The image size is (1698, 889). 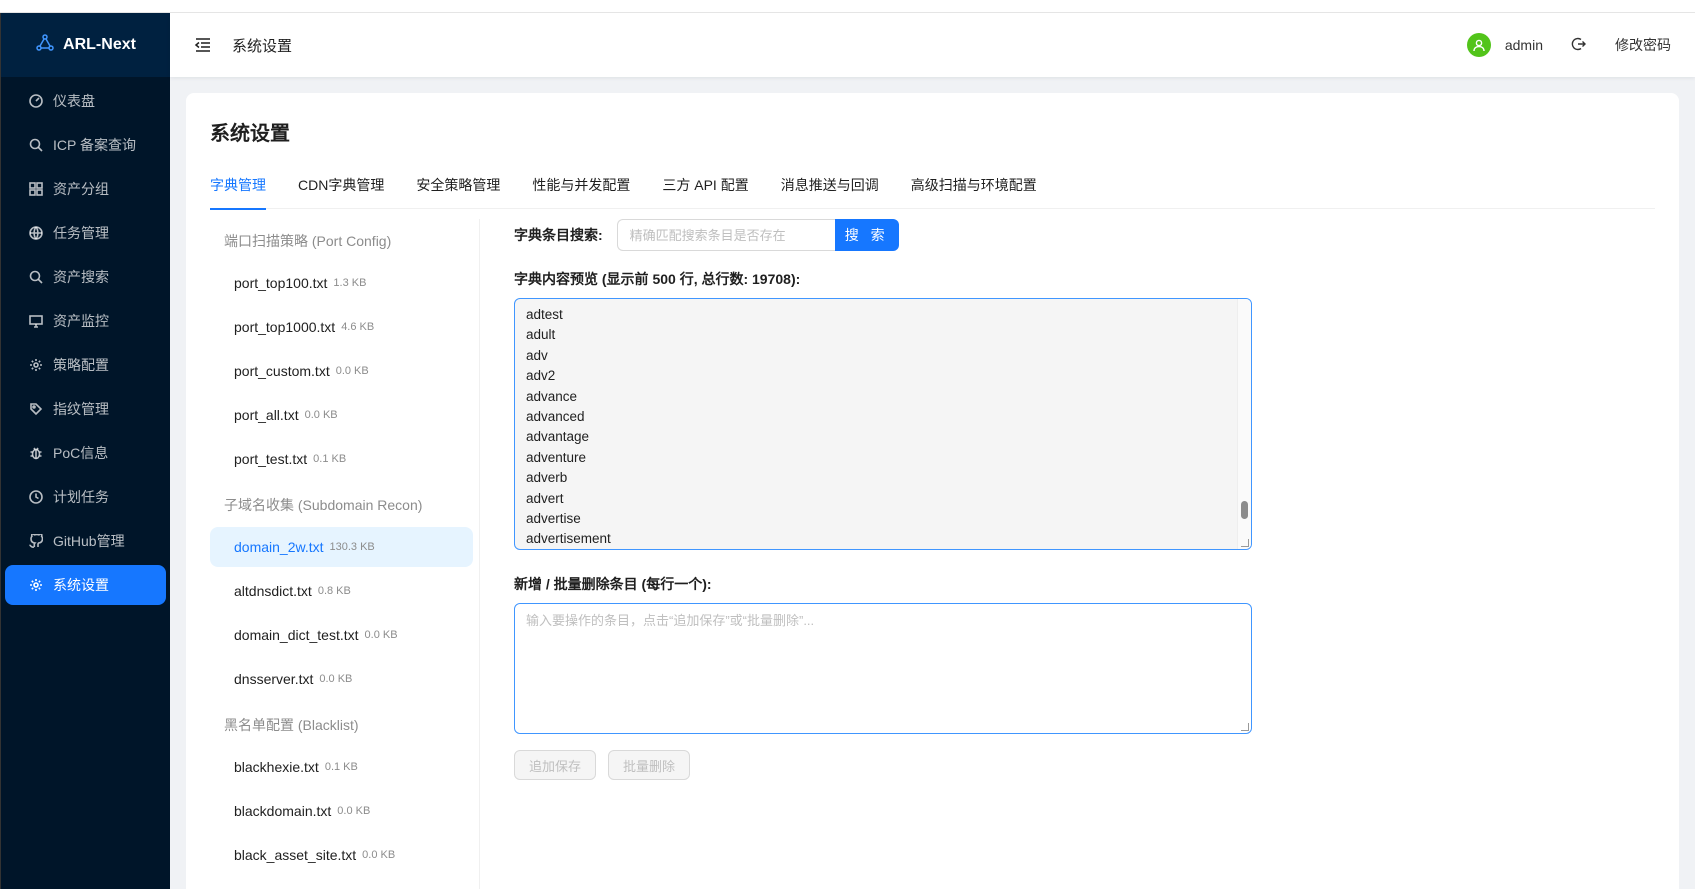 I want to click on sidebar-item-7: 指纹管理, so click(x=85, y=409).